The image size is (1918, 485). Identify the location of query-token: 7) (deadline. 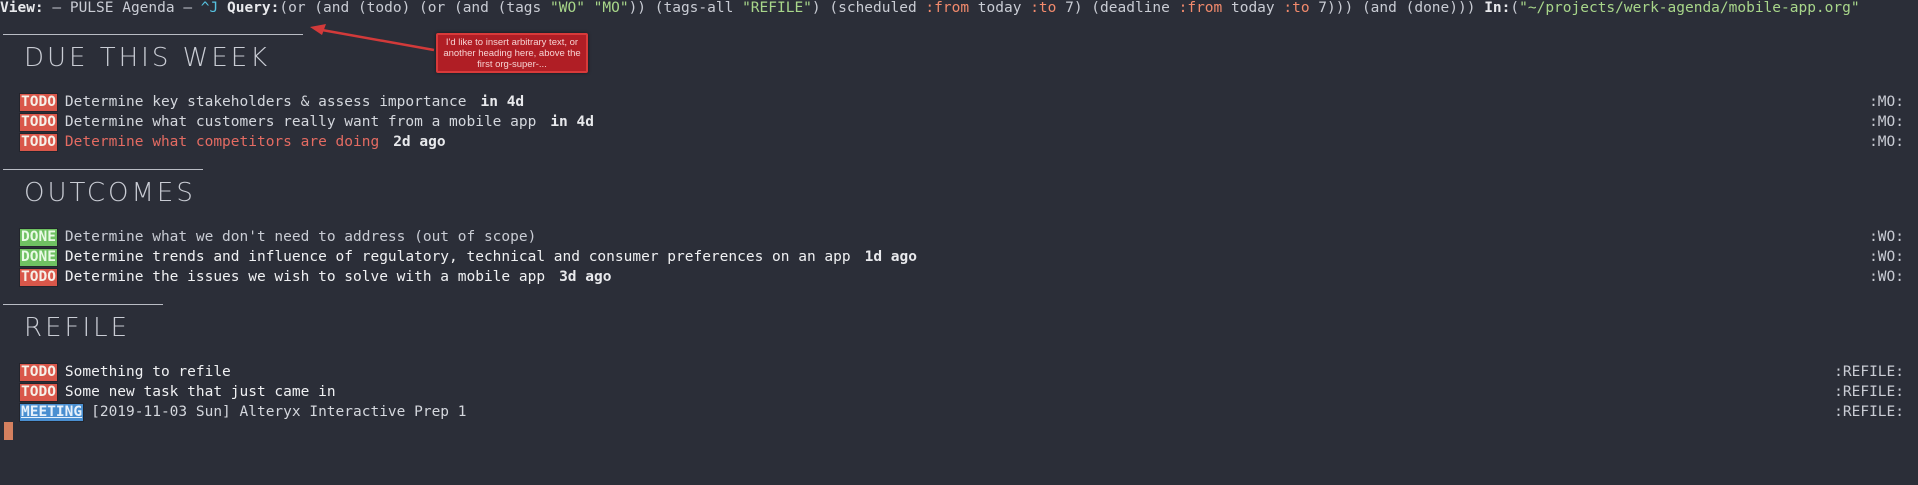
(1117, 8).